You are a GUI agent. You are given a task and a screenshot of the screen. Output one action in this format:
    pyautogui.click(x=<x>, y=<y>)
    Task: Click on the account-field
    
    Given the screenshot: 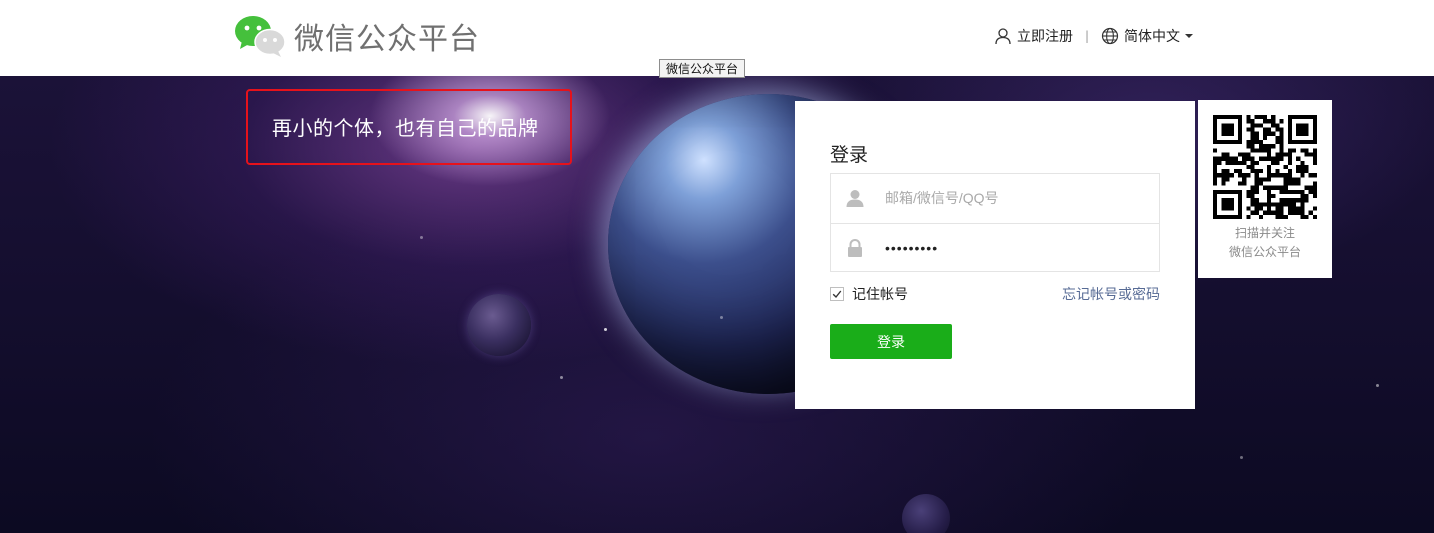 What is the action you would take?
    pyautogui.click(x=995, y=198)
    